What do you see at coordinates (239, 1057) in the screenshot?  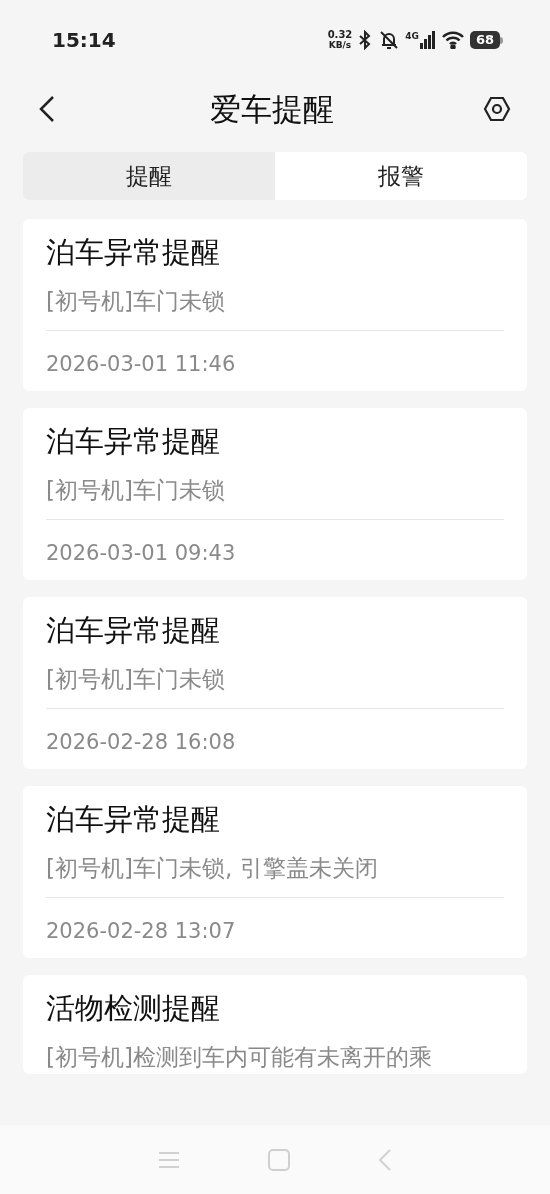 I see `alert-message: [初号机]检测到车内可能有未离开的乘` at bounding box center [239, 1057].